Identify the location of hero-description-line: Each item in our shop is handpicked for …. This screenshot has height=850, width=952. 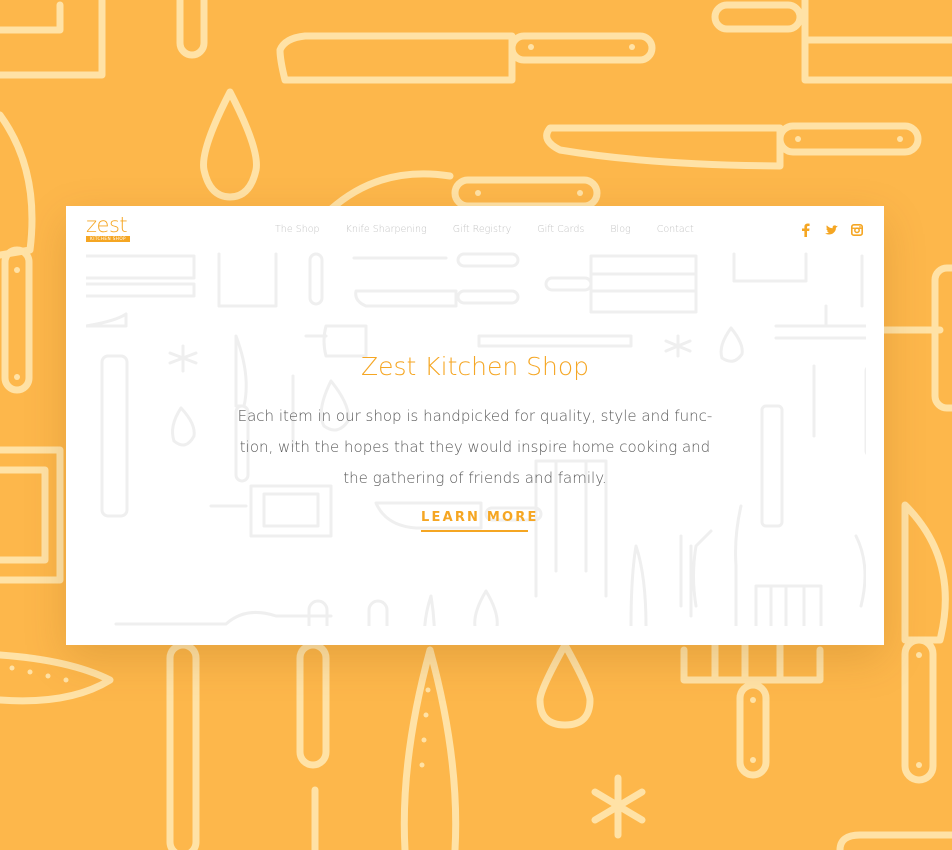
(475, 416).